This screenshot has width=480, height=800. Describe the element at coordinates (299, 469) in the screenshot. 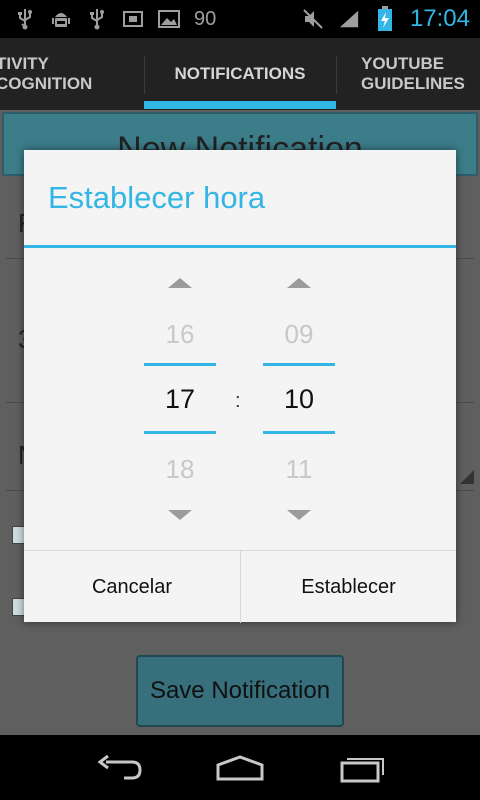

I see `minute-next-value: 11` at that location.